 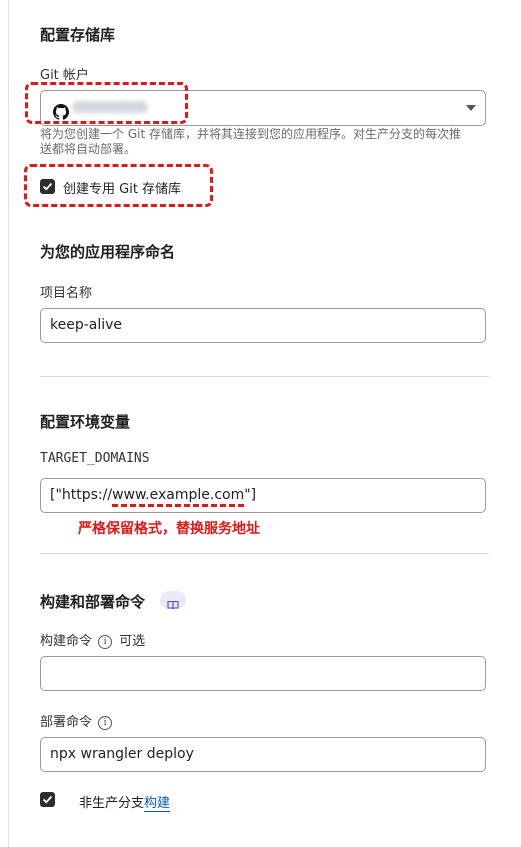 What do you see at coordinates (112, 803) in the screenshot?
I see `nonprod-label-text: 非生产分支` at bounding box center [112, 803].